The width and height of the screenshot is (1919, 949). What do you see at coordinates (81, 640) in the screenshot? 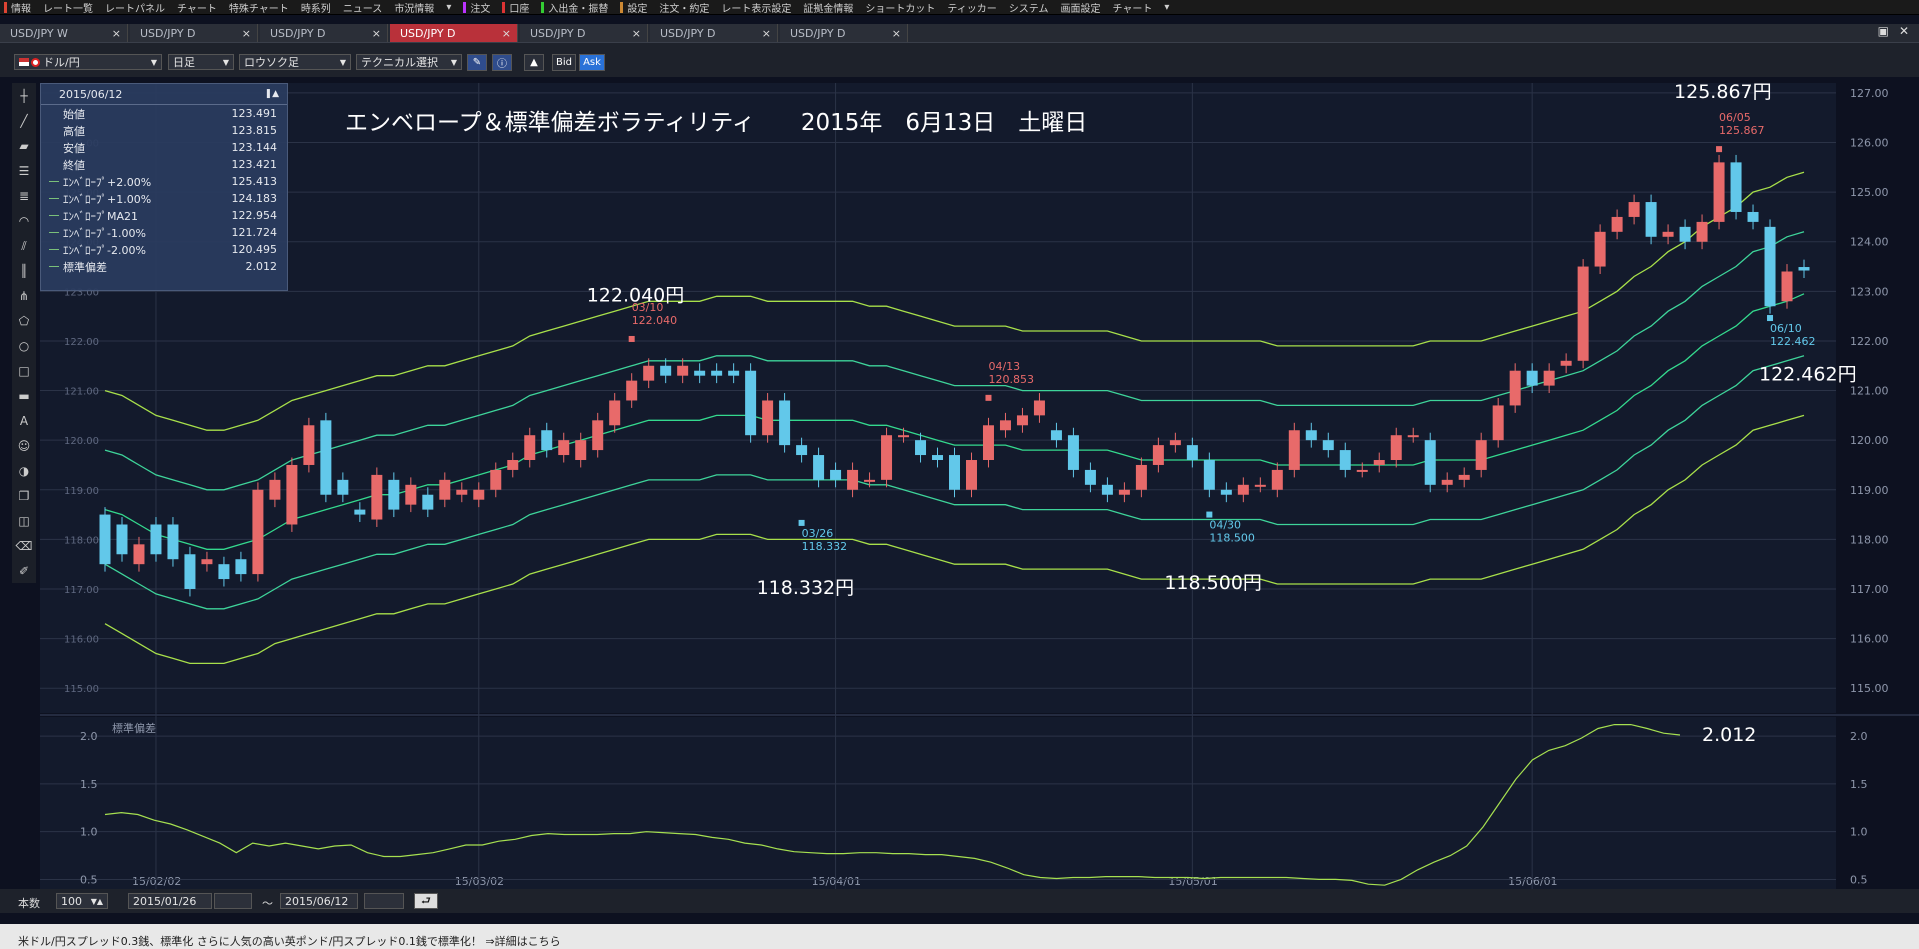
I see `y-tick-label-left: 116.00` at bounding box center [81, 640].